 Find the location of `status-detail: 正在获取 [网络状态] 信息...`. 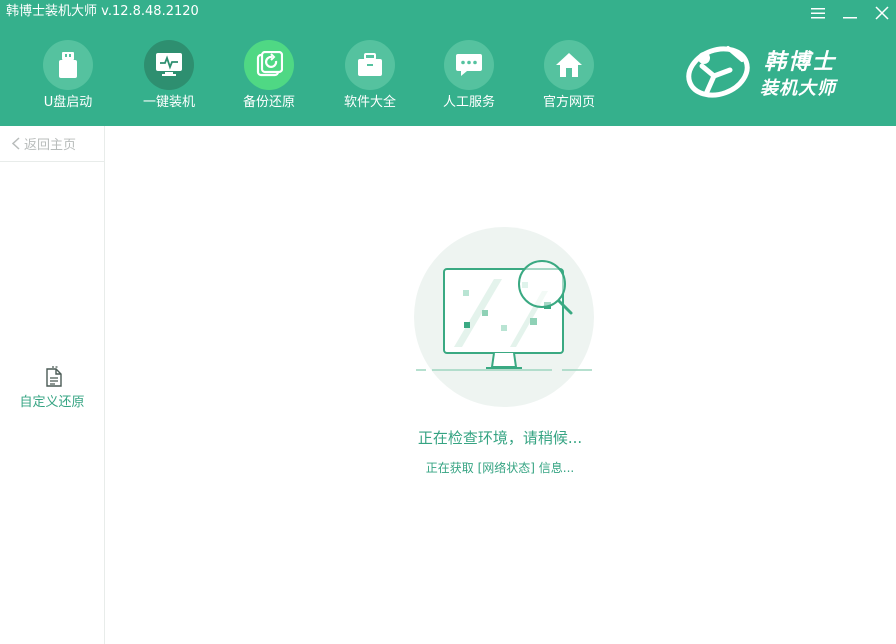

status-detail: 正在获取 [网络状态] 信息... is located at coordinates (500, 468).